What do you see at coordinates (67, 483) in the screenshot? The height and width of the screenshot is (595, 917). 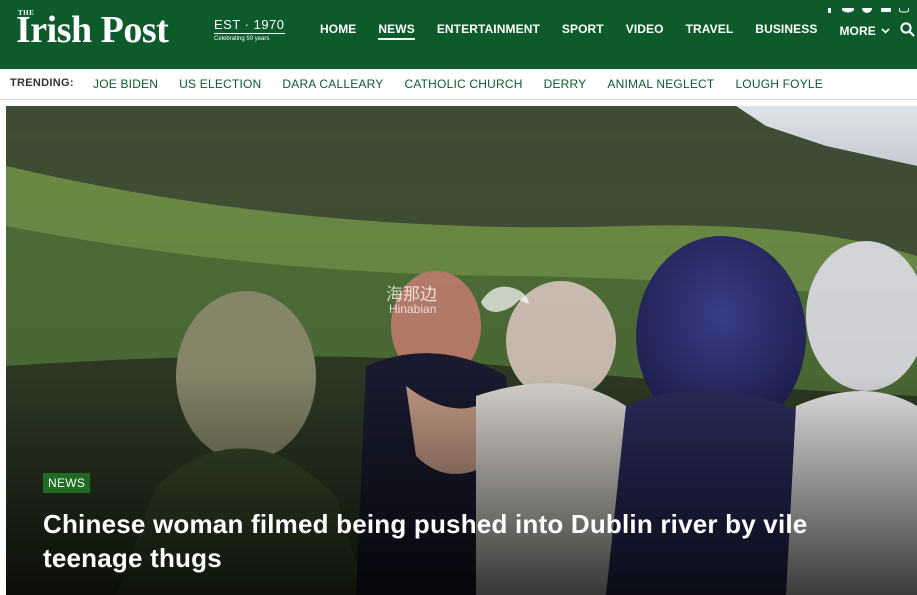 I see `category-badge: NEWS` at bounding box center [67, 483].